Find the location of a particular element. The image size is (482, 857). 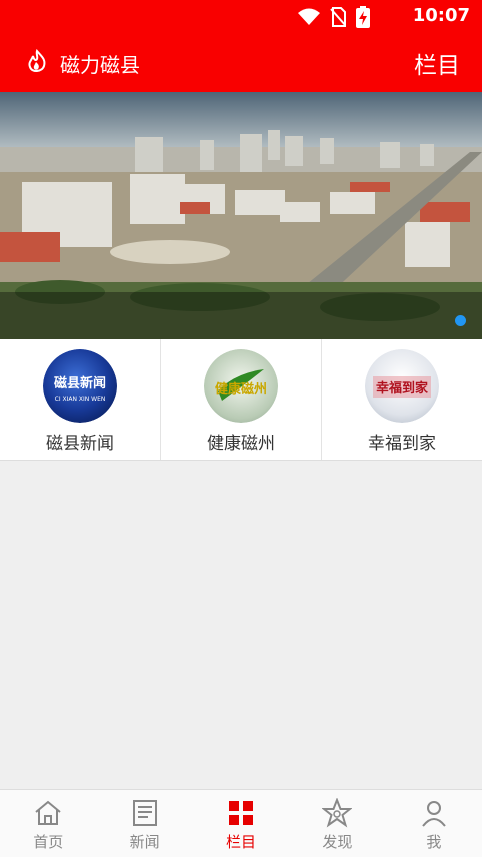

news-icon is located at coordinates (144, 813).